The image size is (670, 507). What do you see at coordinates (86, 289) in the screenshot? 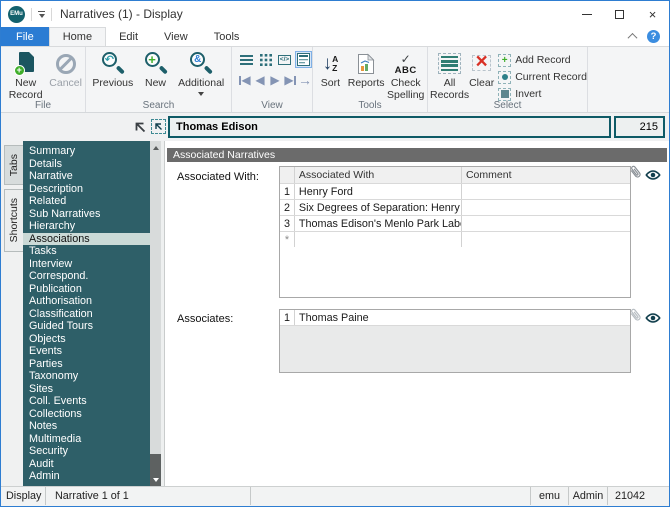
I see `sidebar-item-publication: Publication` at bounding box center [86, 289].